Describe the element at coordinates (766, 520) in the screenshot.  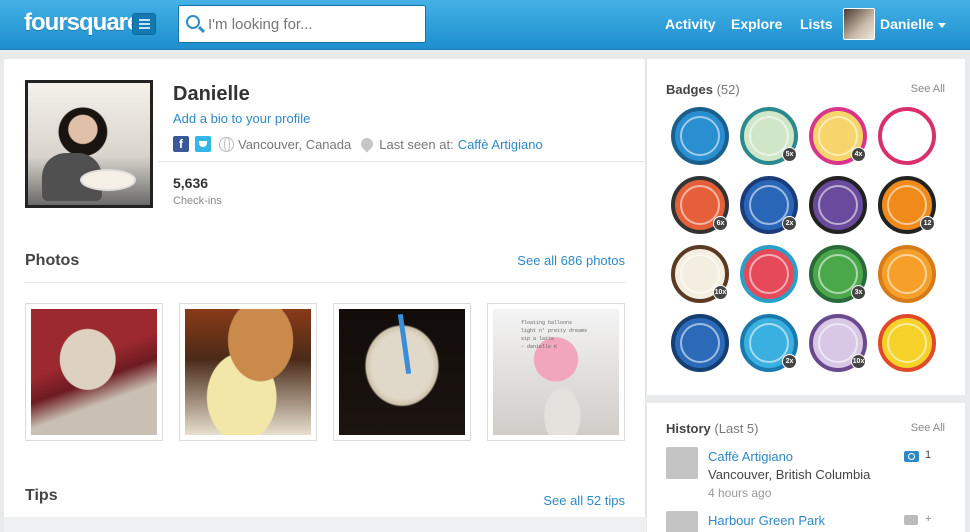
I see `history-venue-link: Harbour Green Park` at that location.